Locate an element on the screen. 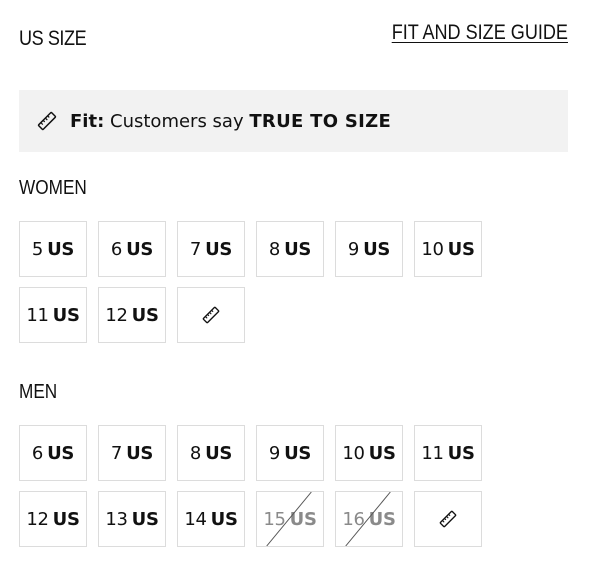  women-size-button: 8 US is located at coordinates (290, 249).